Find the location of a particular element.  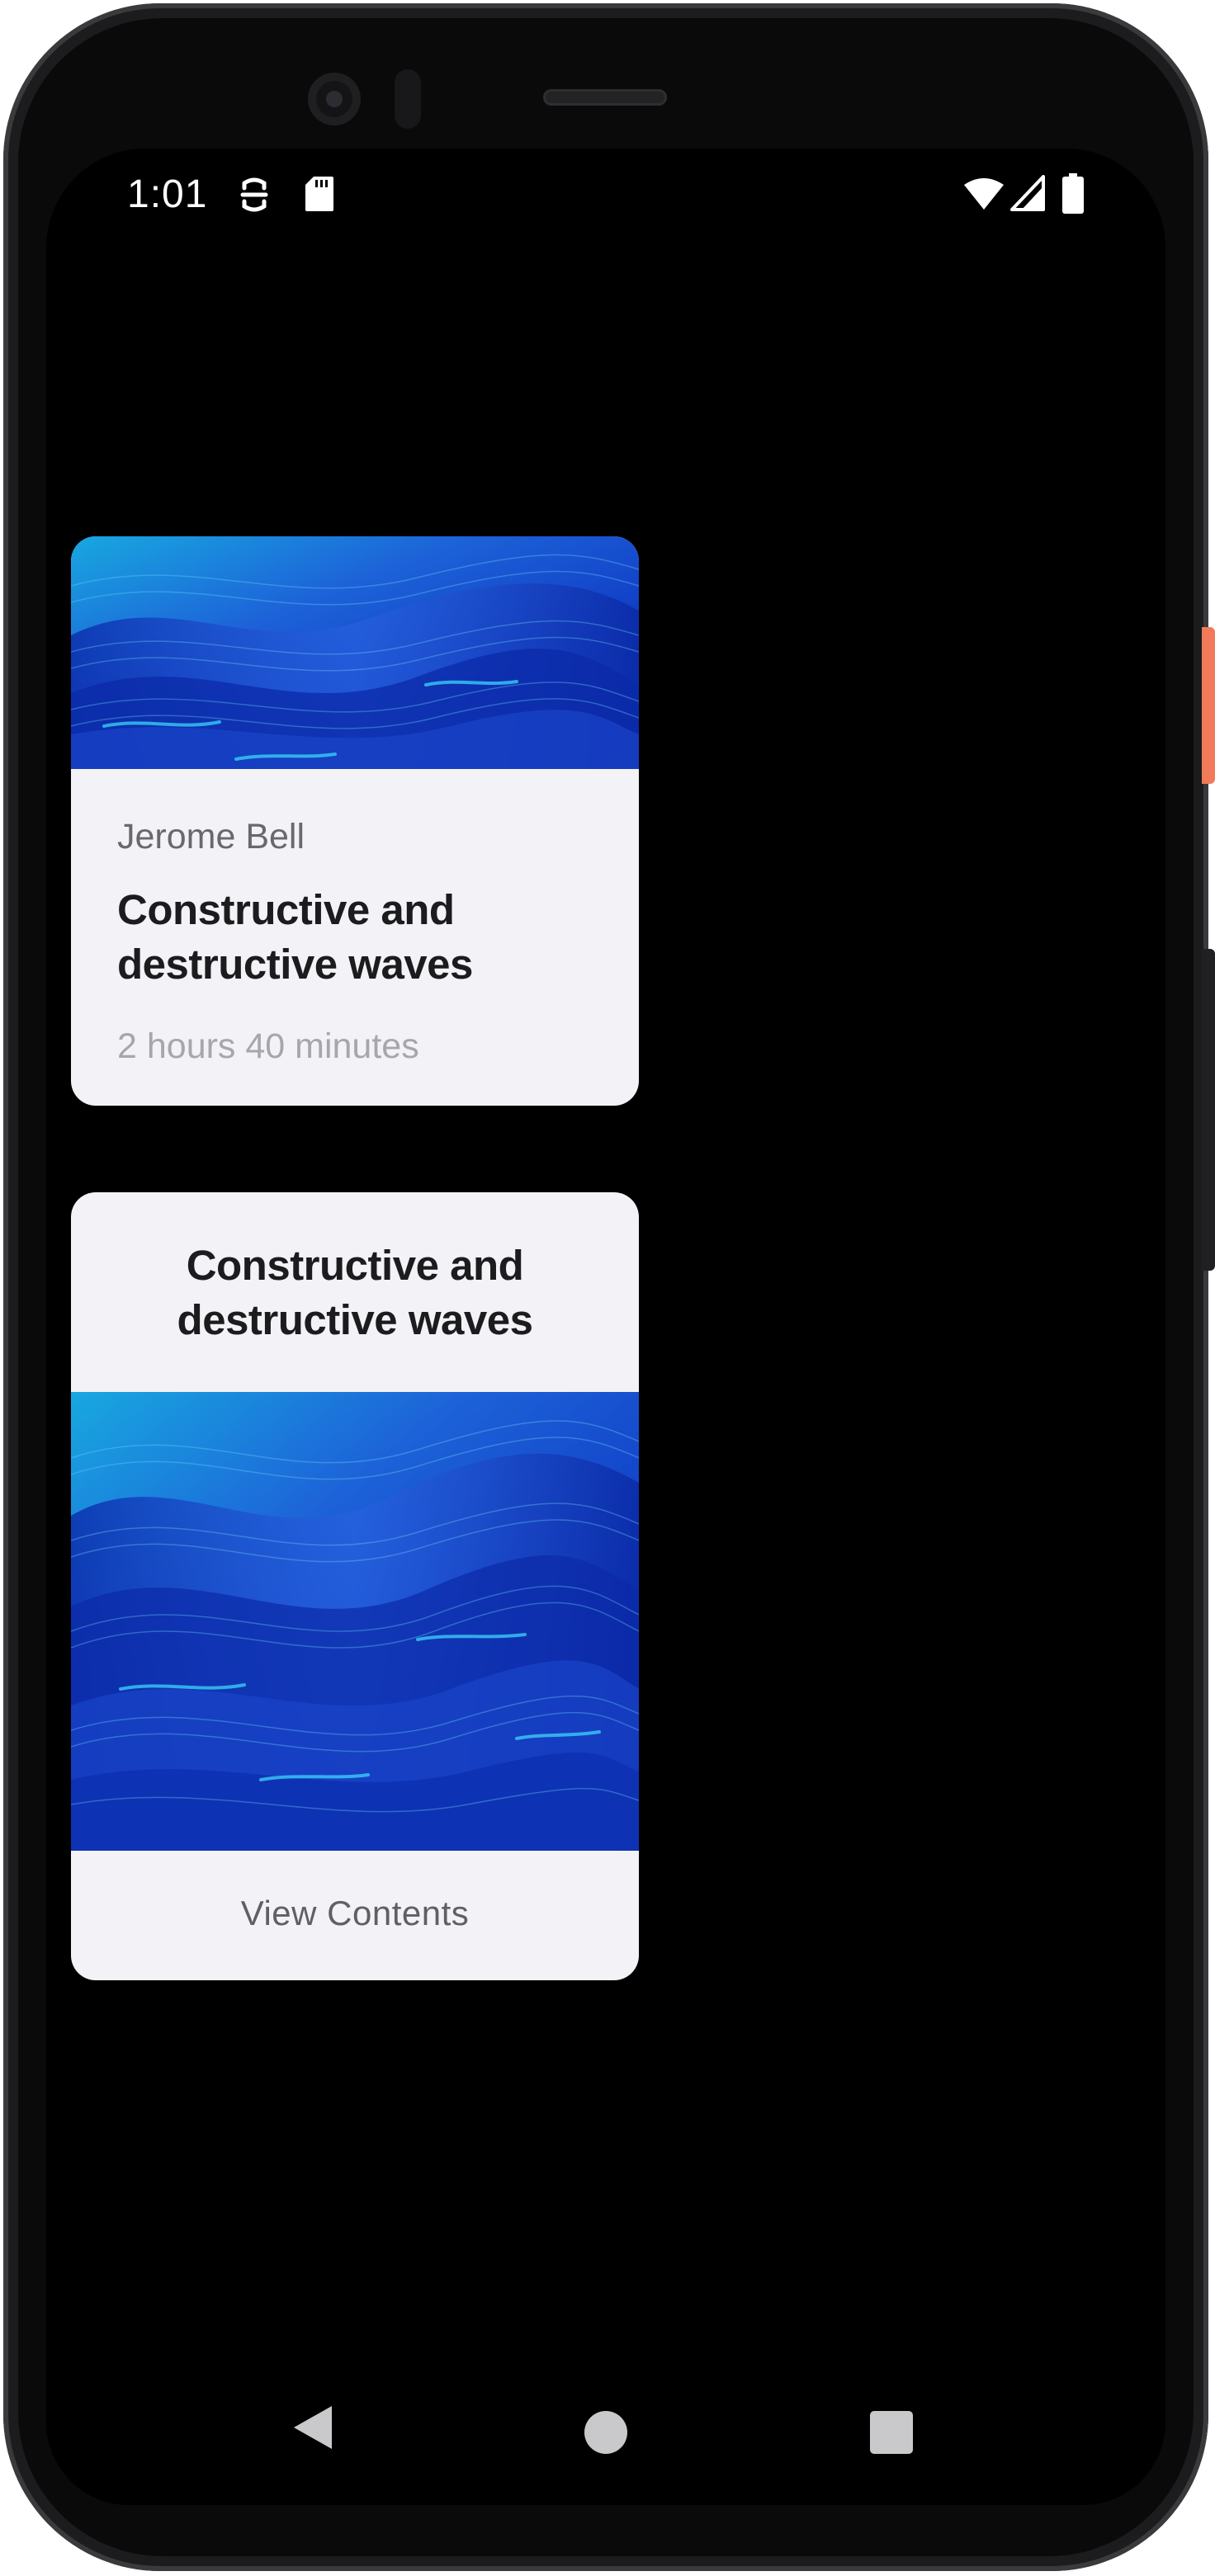

battery-icon is located at coordinates (1073, 193).